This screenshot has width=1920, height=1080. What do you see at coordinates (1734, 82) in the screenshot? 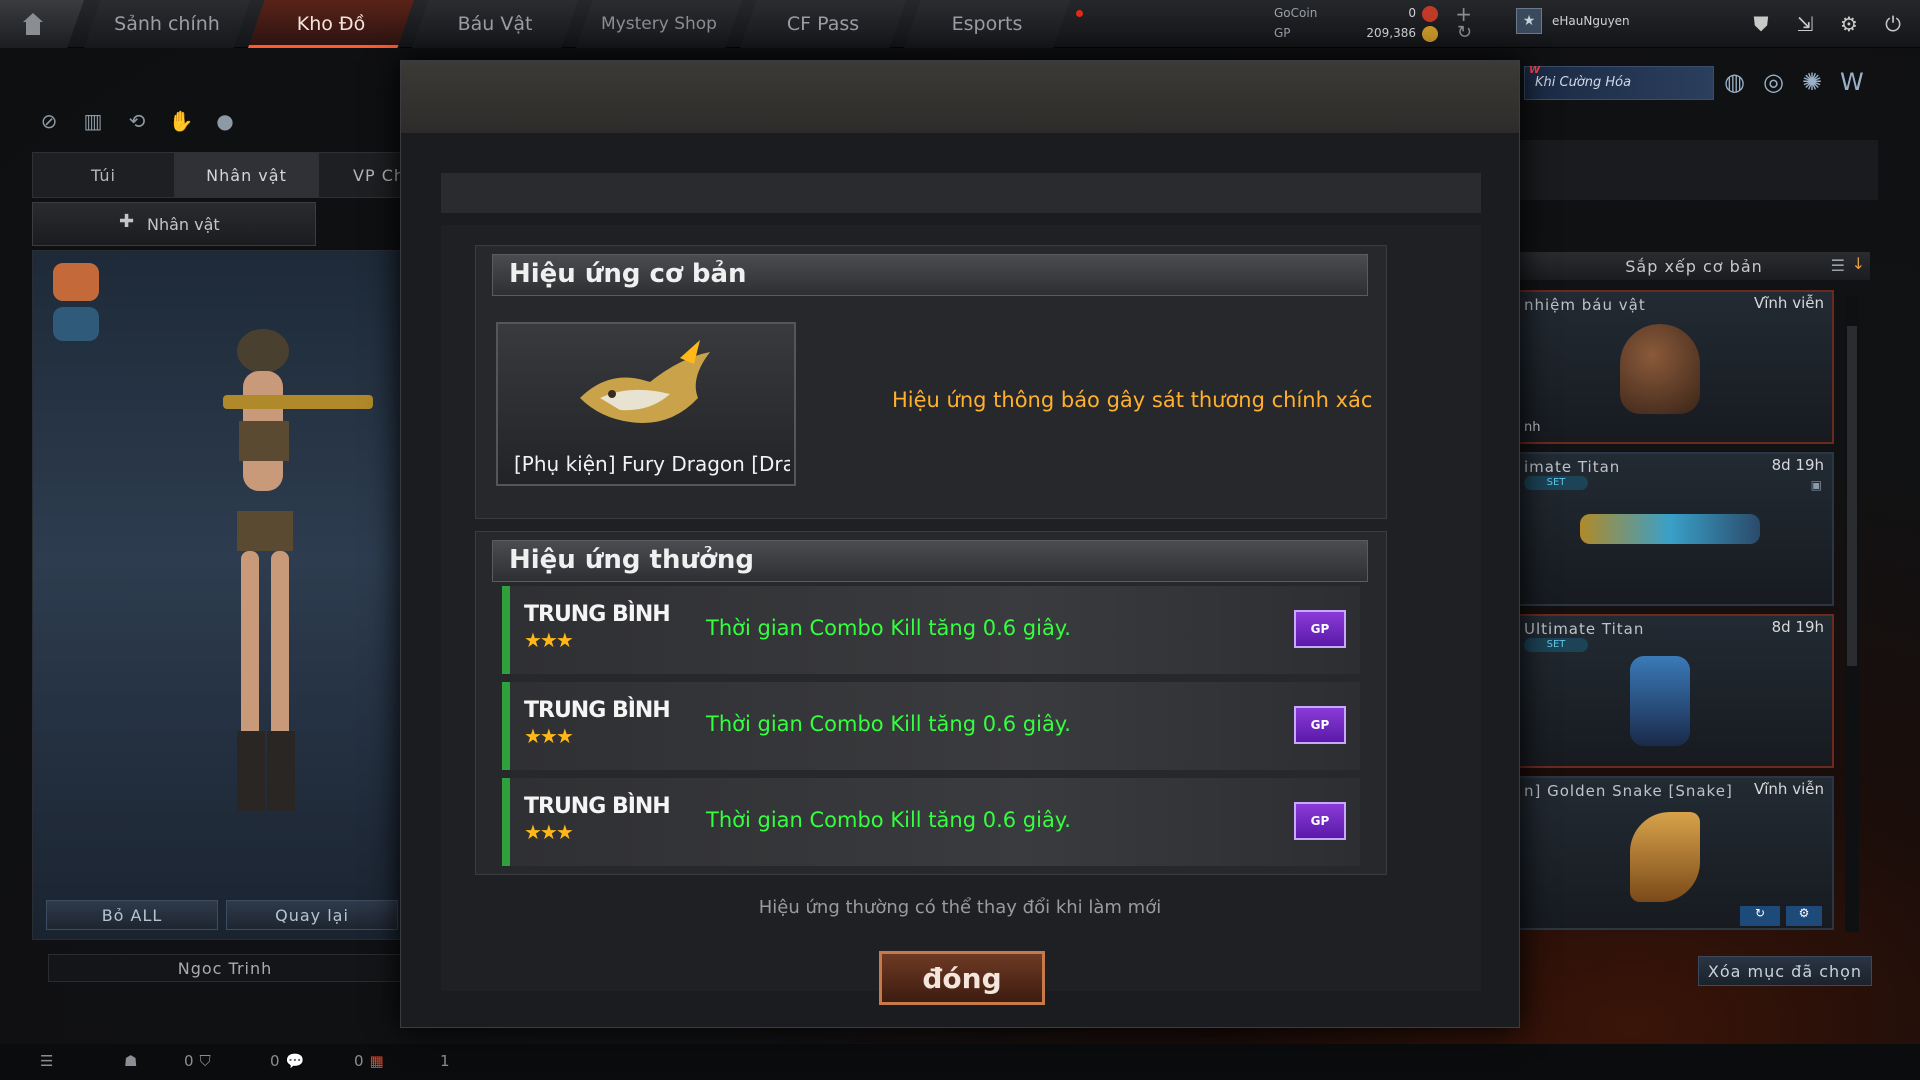
I see `badge-v-icon: ◍` at bounding box center [1734, 82].